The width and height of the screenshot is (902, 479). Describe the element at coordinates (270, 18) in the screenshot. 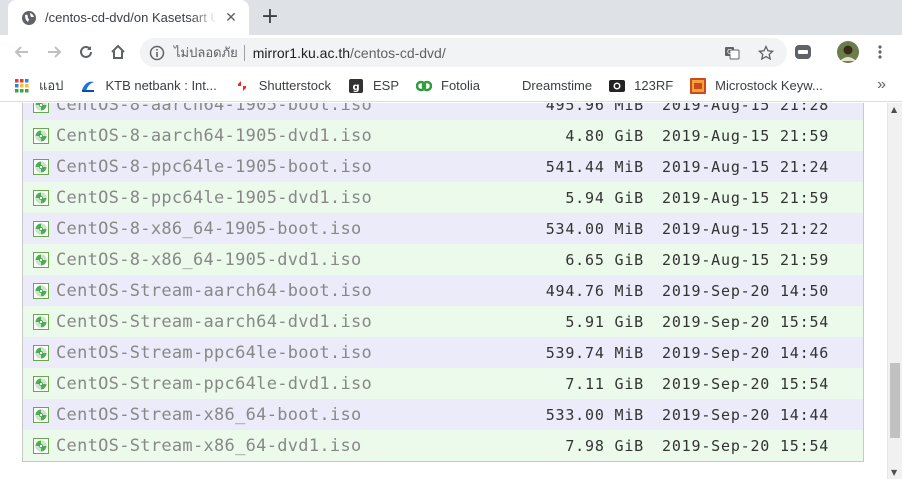

I see `new-tab-button: +` at that location.